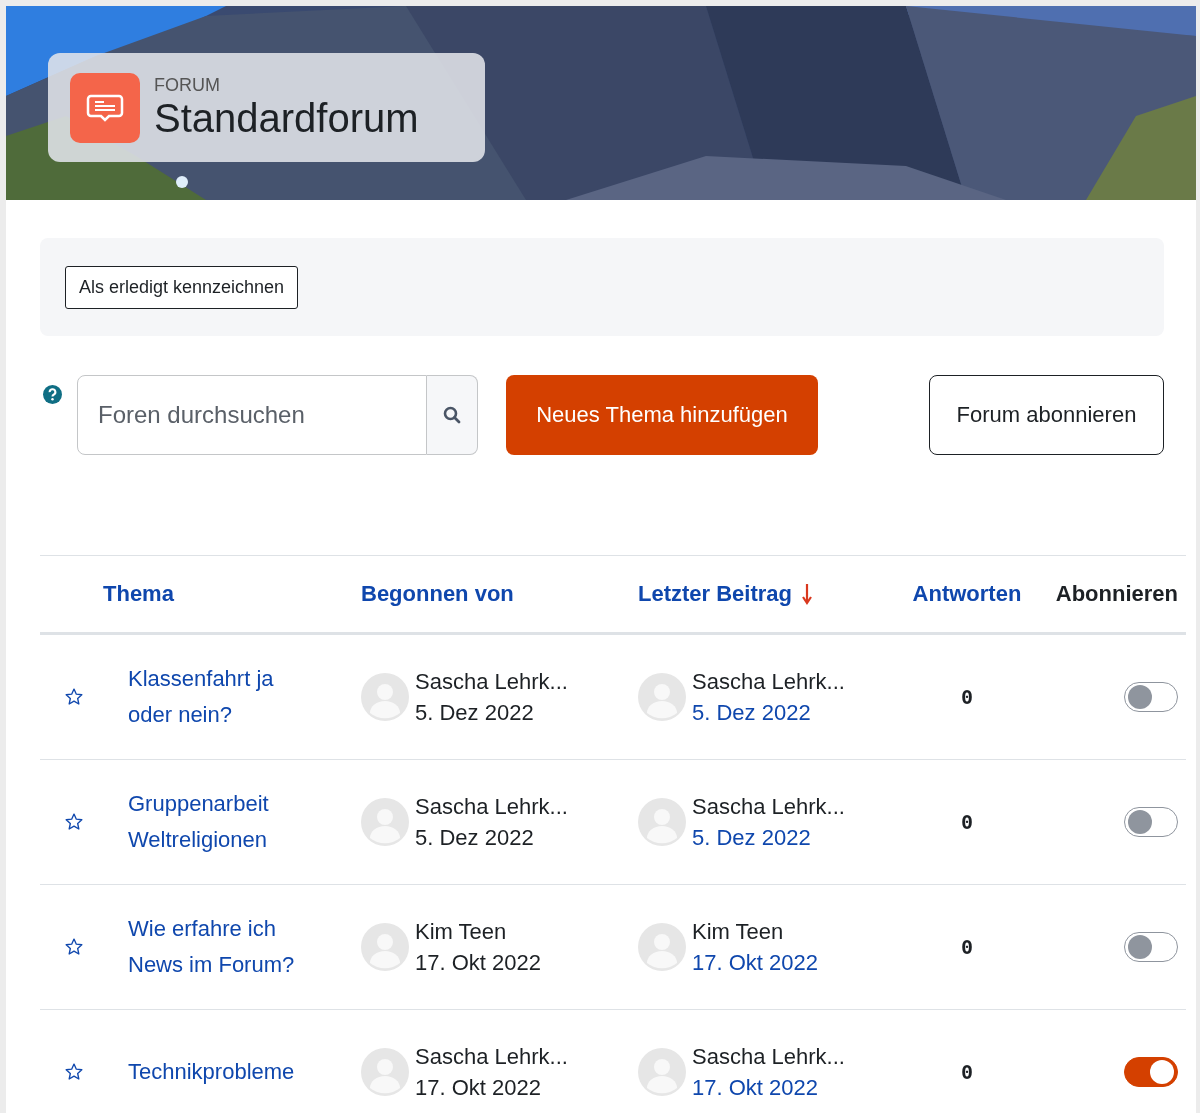  I want to click on search-icon, so click(452, 415).